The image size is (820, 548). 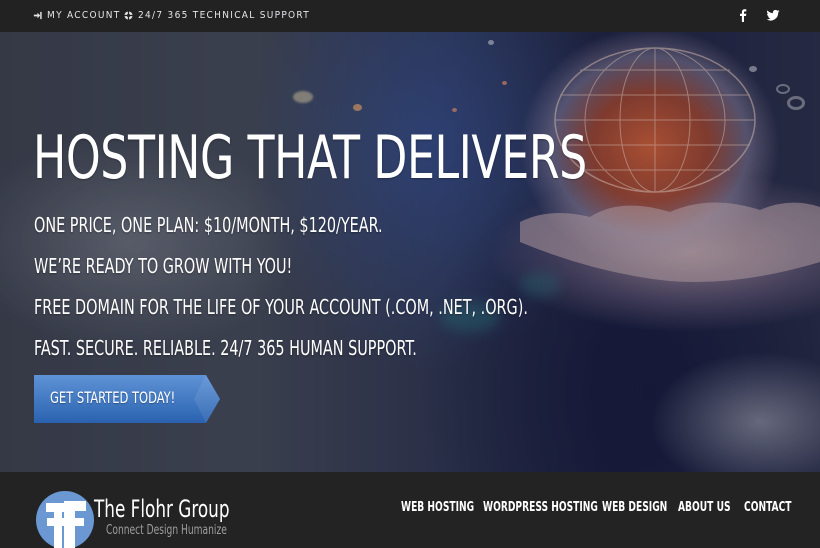 I want to click on get-started-button: GET STARTED TODAY!, so click(x=127, y=399).